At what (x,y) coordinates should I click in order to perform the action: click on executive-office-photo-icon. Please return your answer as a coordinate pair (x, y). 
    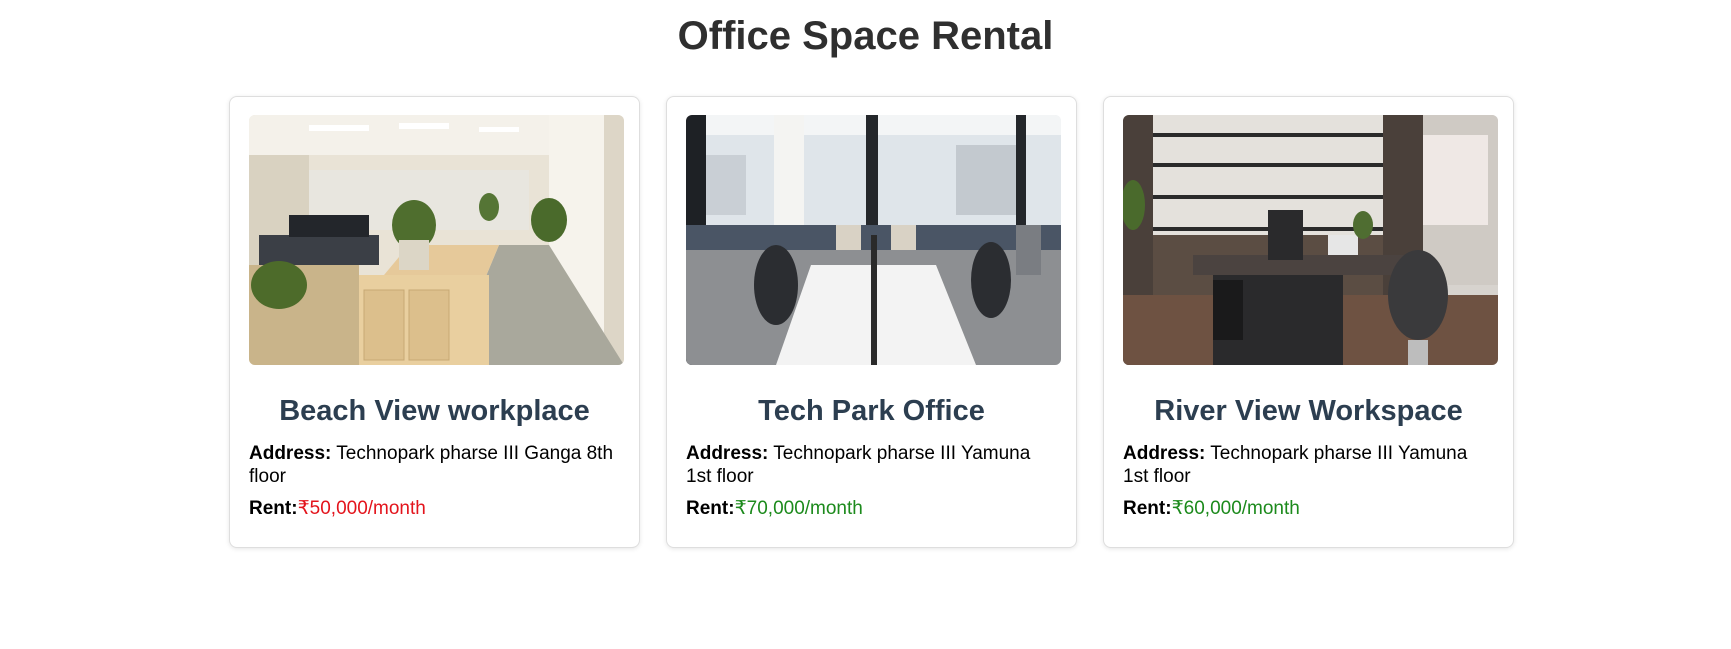
    Looking at the image, I should click on (1310, 240).